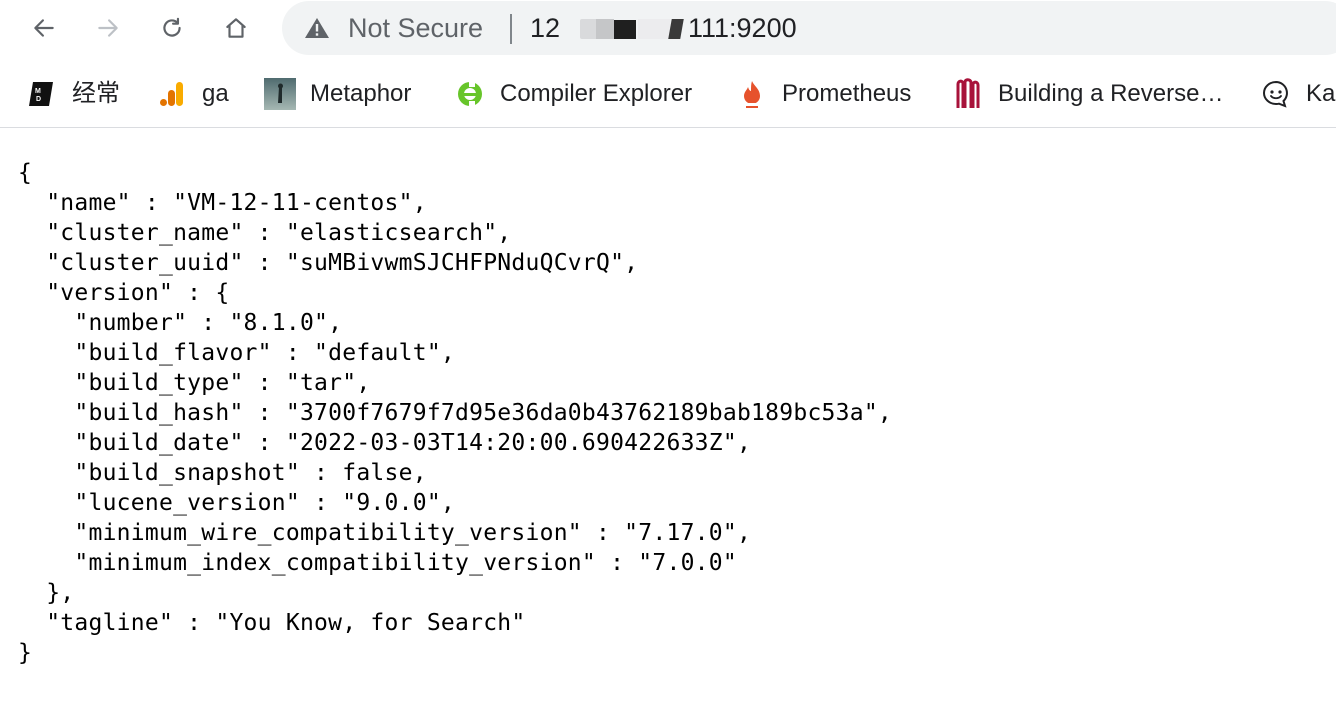 This screenshot has height=702, width=1336. What do you see at coordinates (1321, 93) in the screenshot?
I see `bookmark-label: Ka` at bounding box center [1321, 93].